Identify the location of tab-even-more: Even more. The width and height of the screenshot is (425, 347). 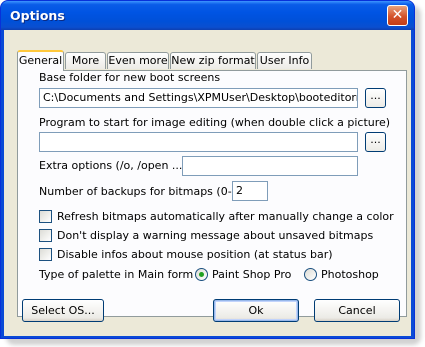
(138, 60).